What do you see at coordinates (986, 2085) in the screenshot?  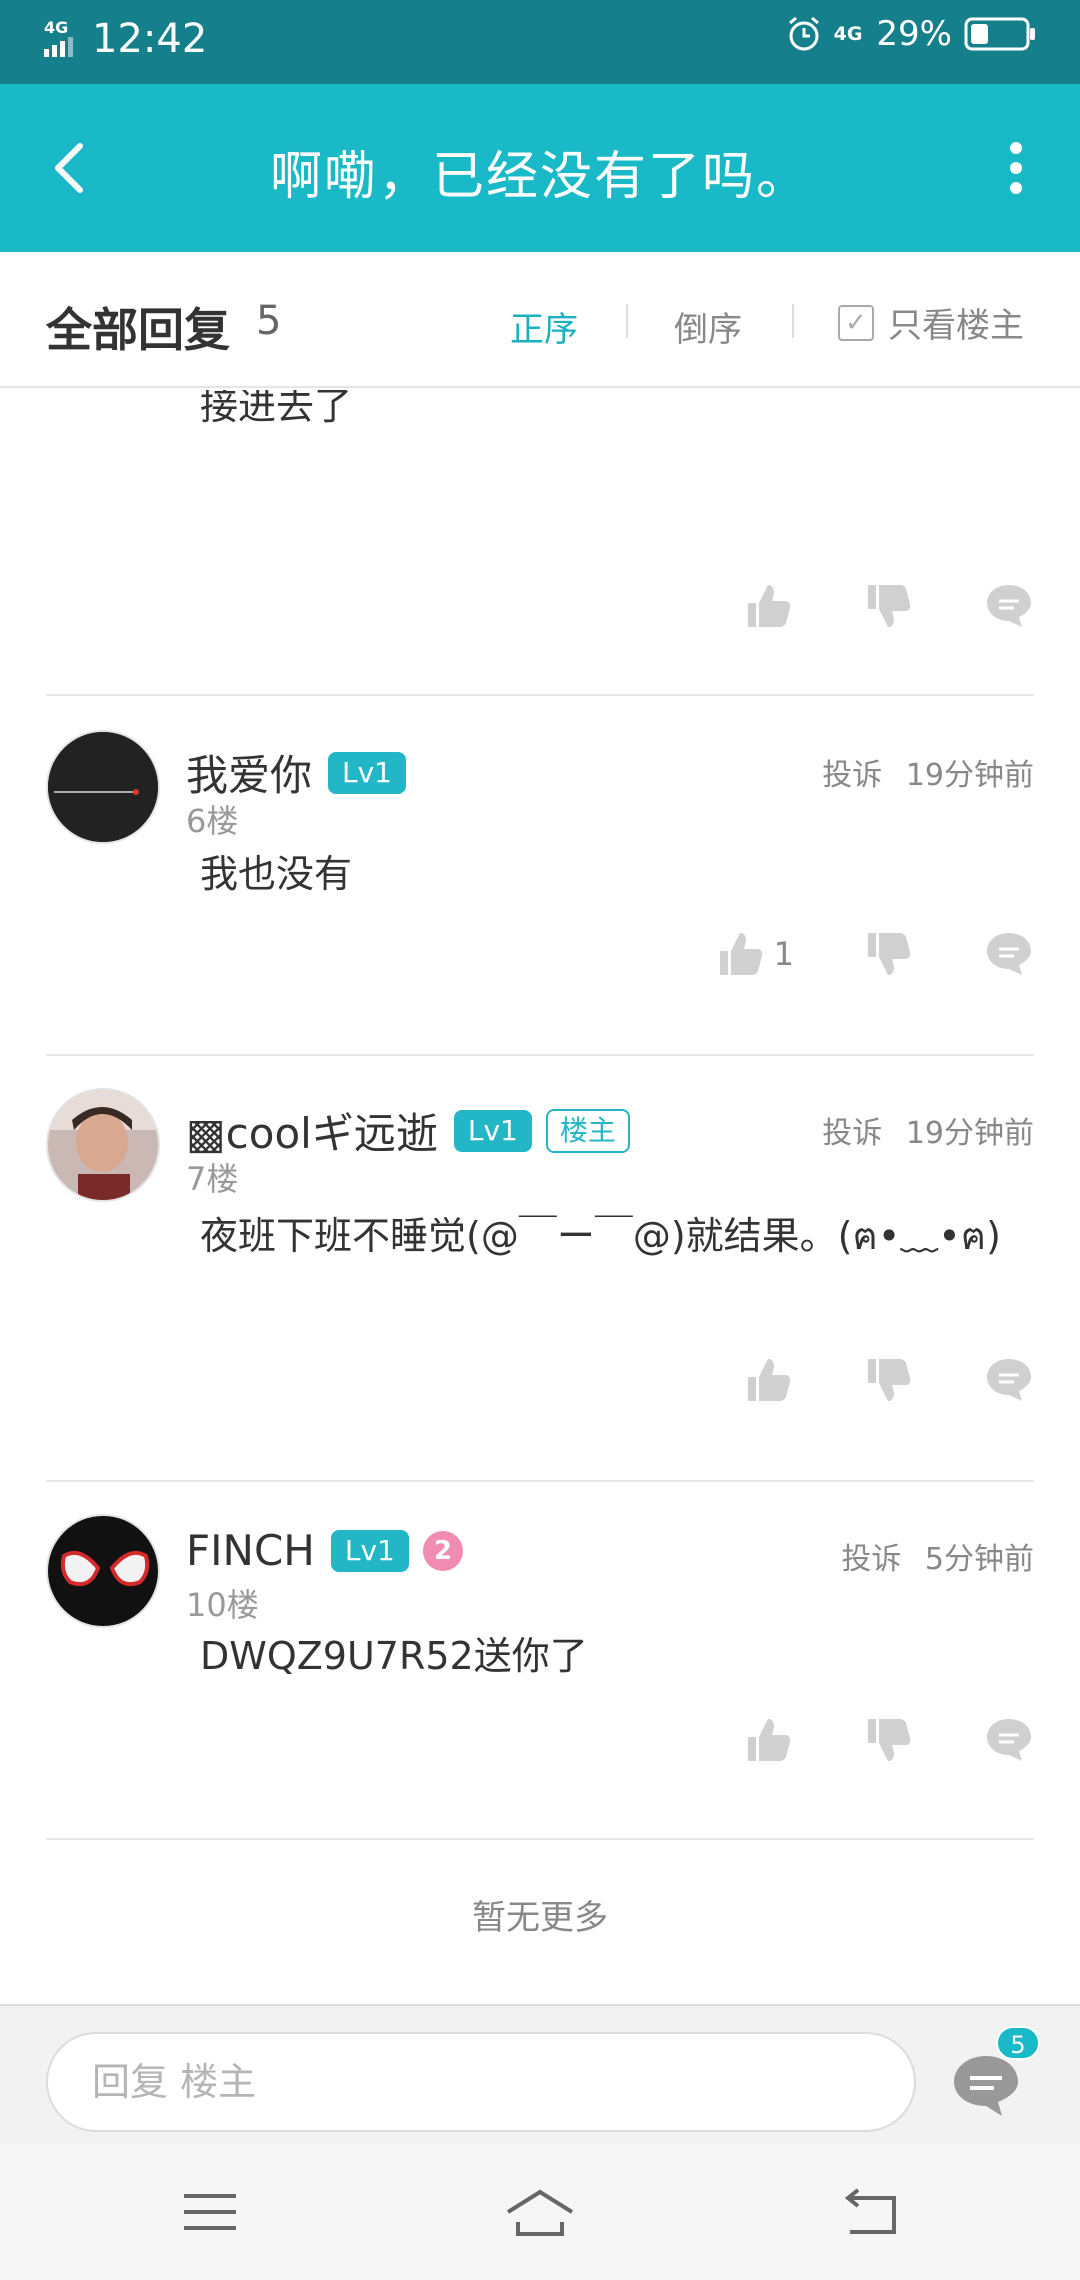 I see `comments-icon` at bounding box center [986, 2085].